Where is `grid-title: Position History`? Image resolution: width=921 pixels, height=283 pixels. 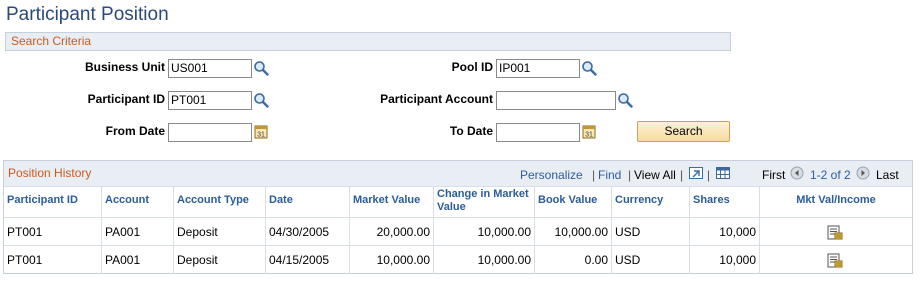
grid-title: Position History is located at coordinates (50, 173).